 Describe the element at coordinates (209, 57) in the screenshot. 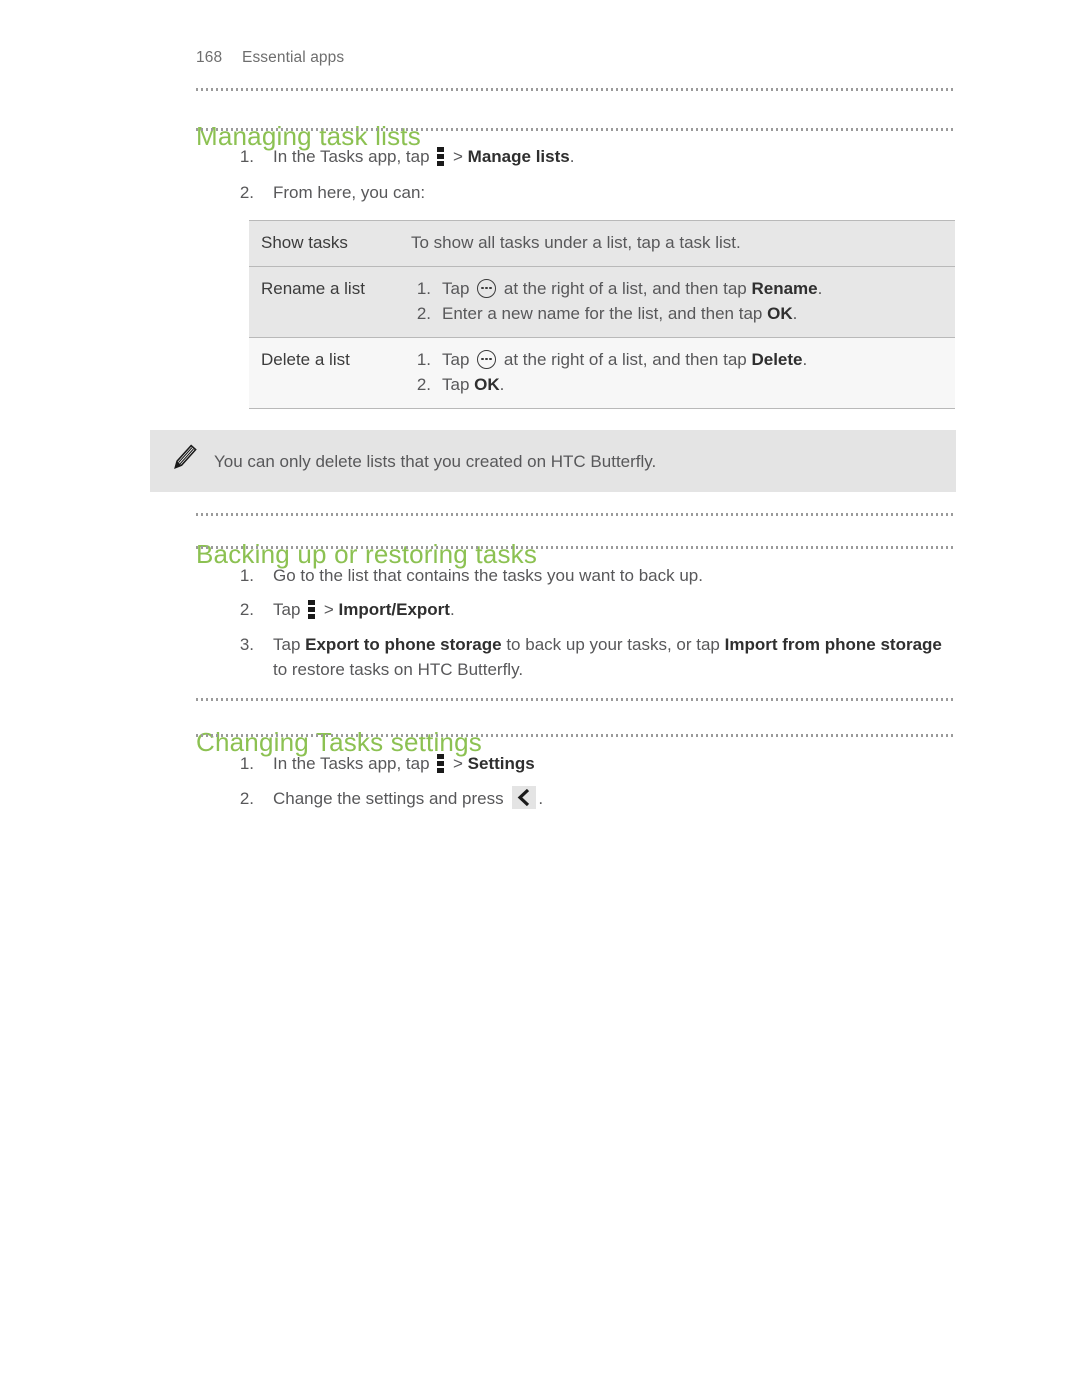

I see `page-number: 168` at that location.